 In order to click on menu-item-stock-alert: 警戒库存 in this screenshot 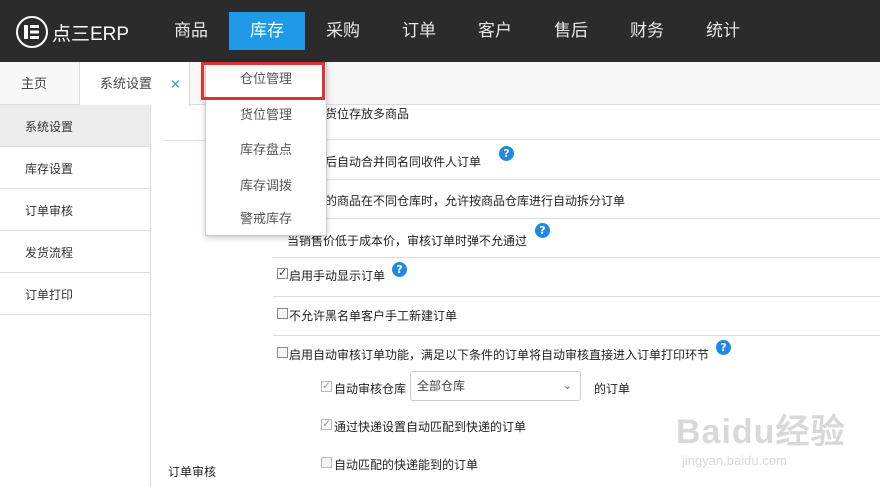, I will do `click(266, 220)`.